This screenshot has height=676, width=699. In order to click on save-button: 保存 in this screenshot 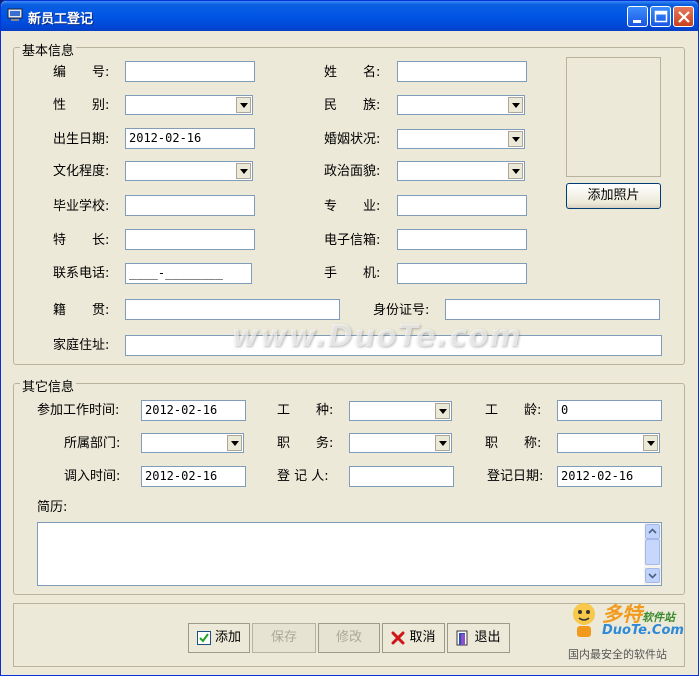, I will do `click(284, 638)`.